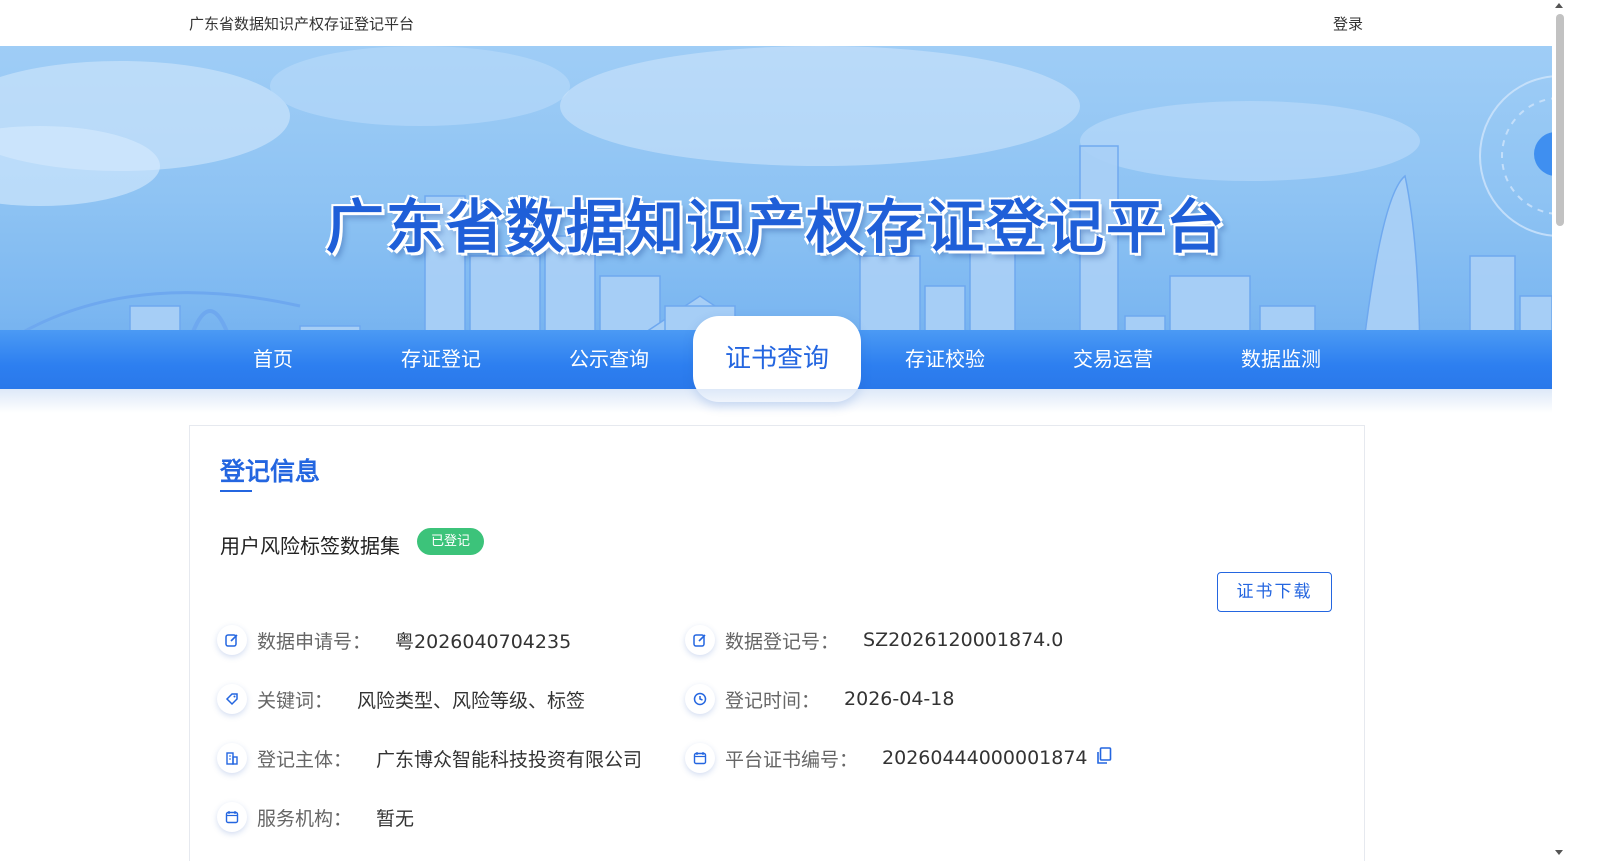 The image size is (1600, 861). What do you see at coordinates (792, 759) in the screenshot?
I see `field-label: 平台证书编号：` at bounding box center [792, 759].